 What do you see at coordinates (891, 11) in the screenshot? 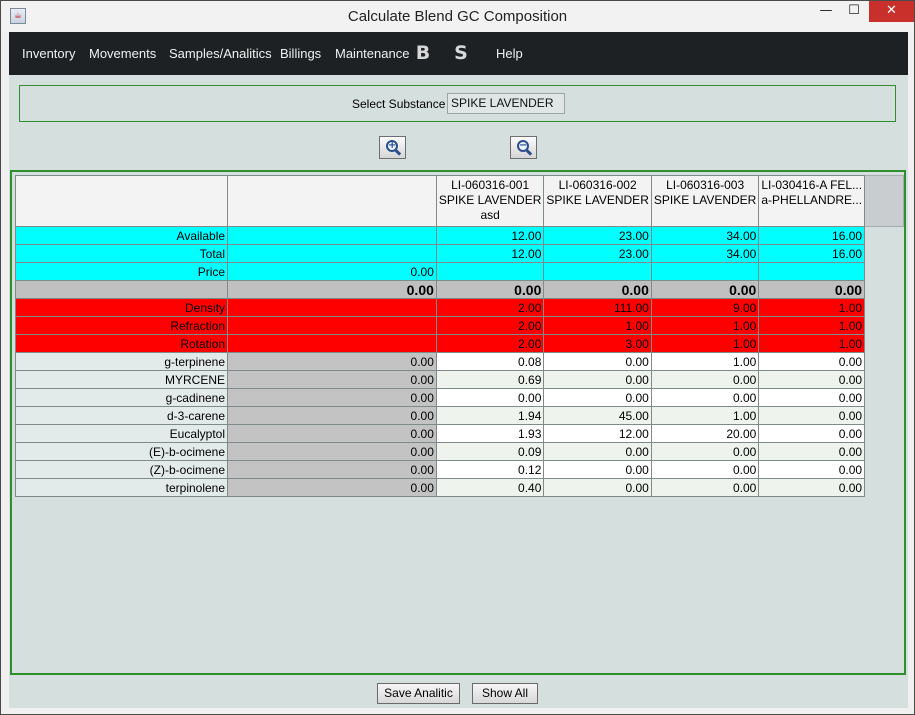
I see `close-button: ✕` at bounding box center [891, 11].